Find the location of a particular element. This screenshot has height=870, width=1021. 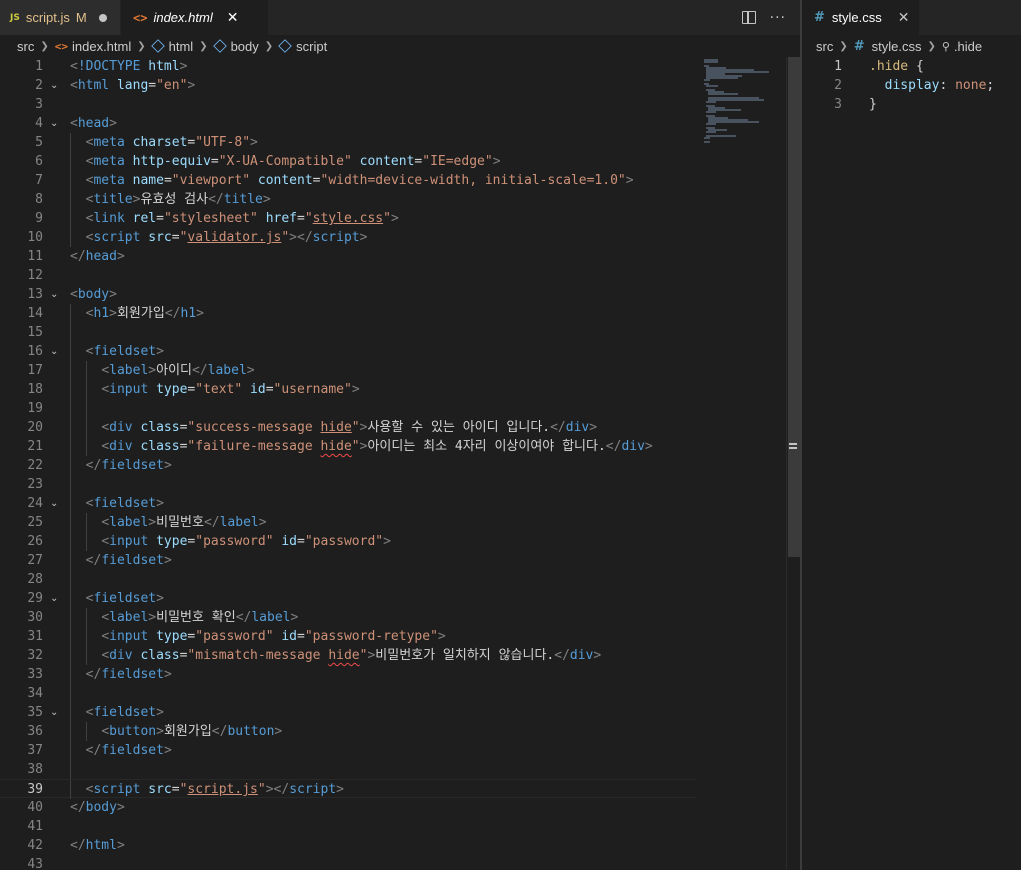

code-line: 11 </head> is located at coordinates (348, 256).